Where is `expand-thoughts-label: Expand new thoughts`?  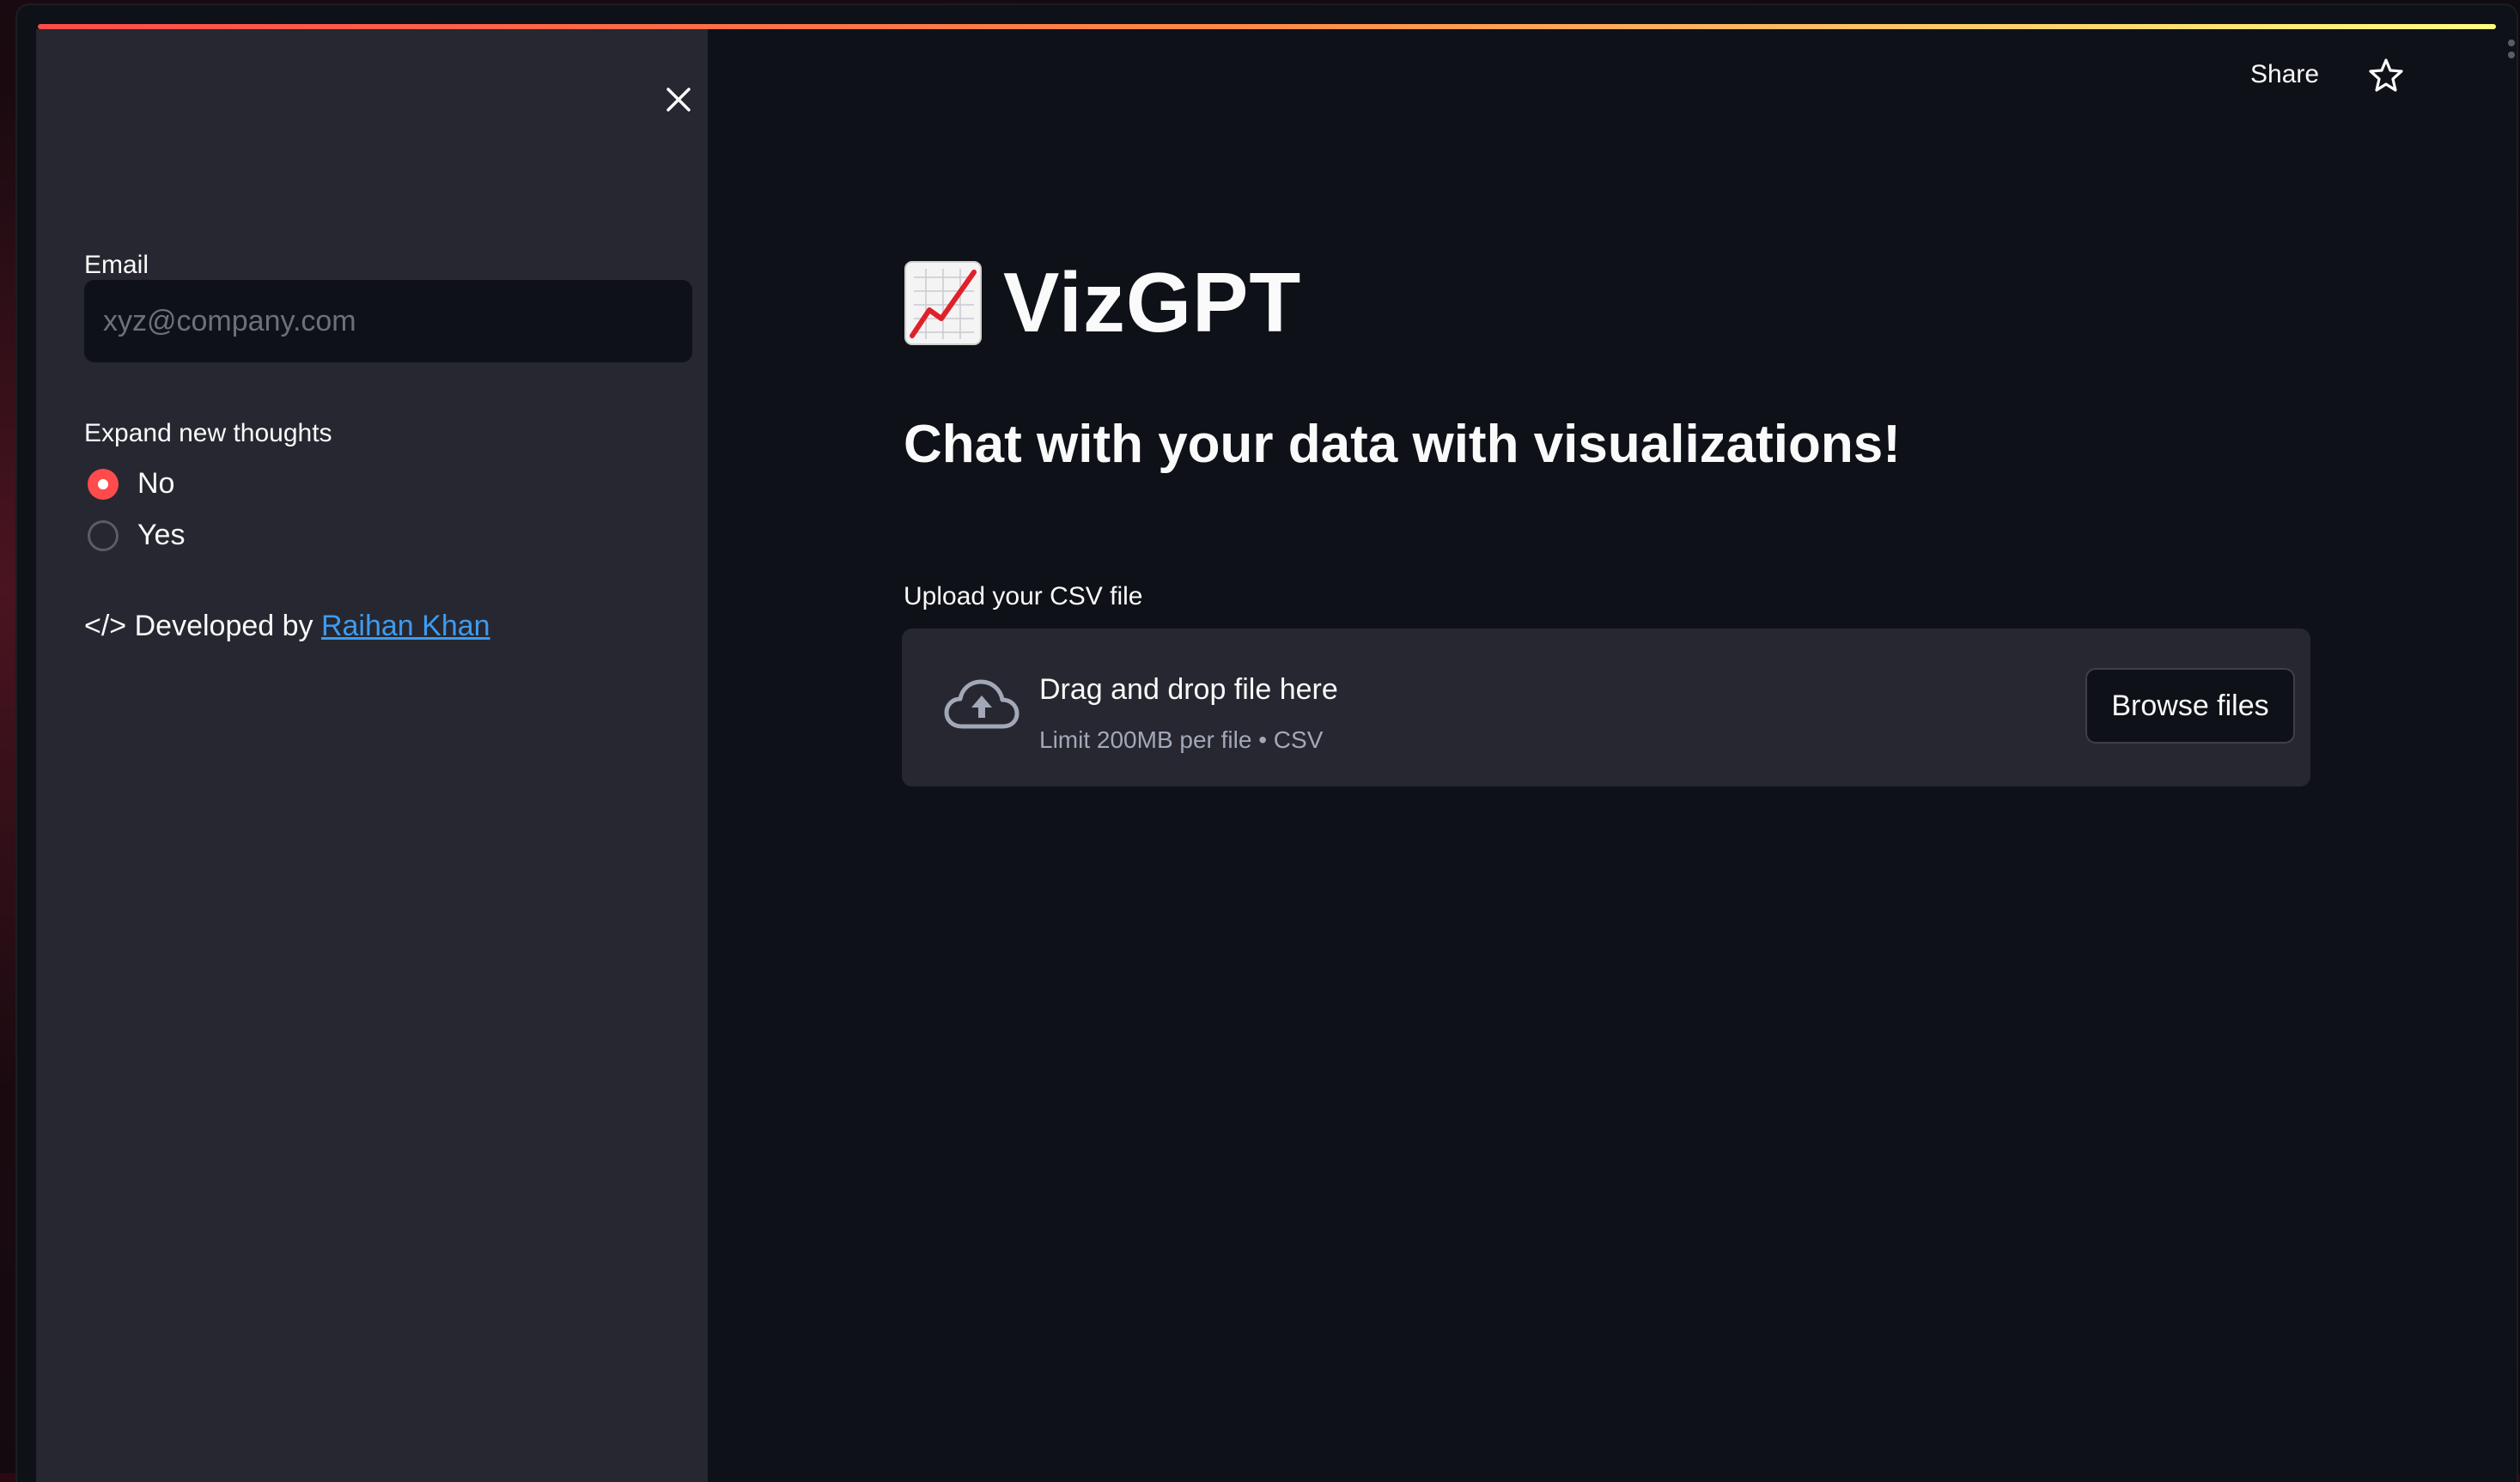
expand-thoughts-label: Expand new thoughts is located at coordinates (208, 433).